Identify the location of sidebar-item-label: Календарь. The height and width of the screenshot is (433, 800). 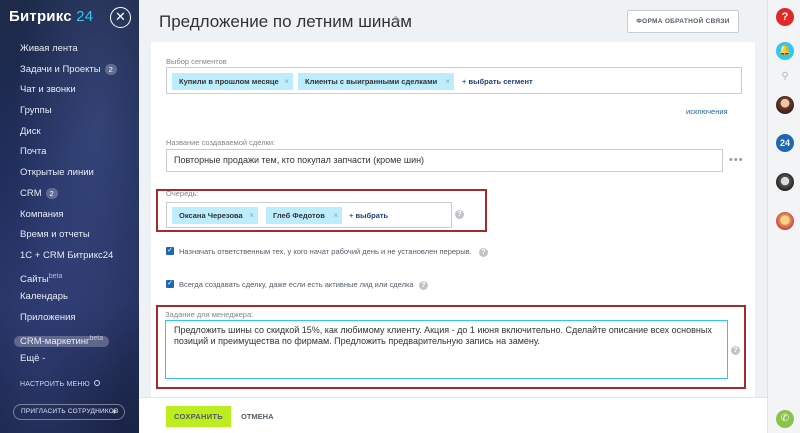
(44, 297).